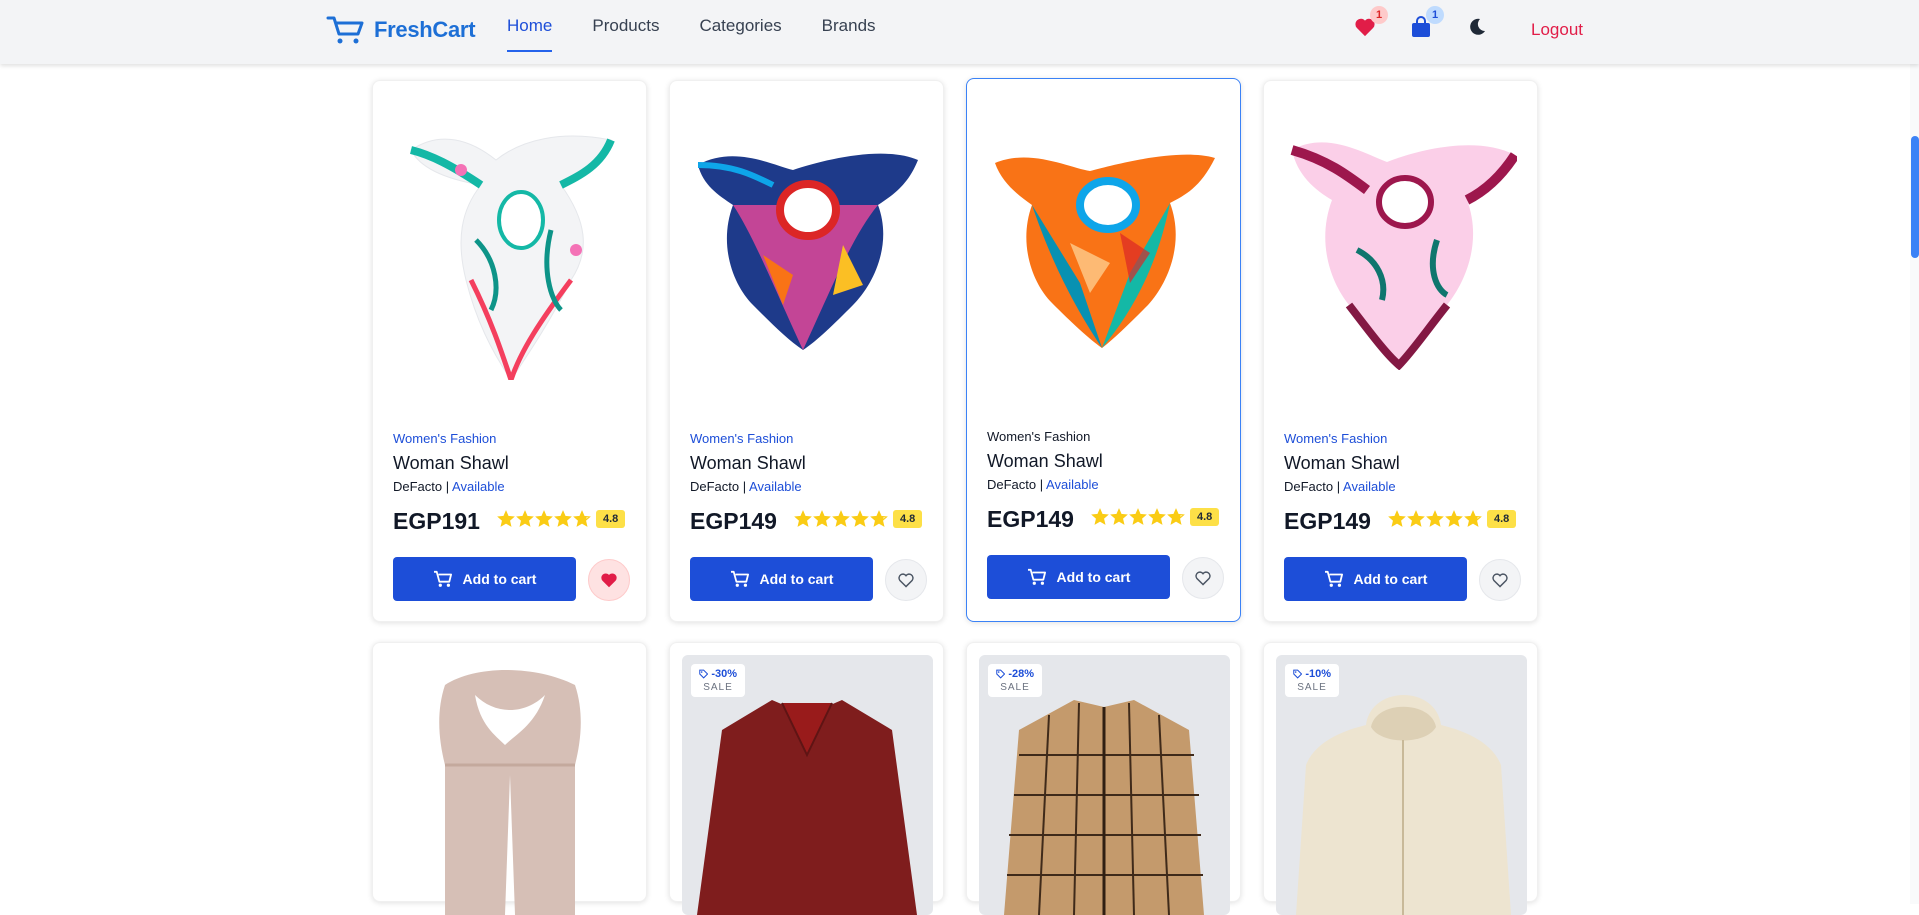  I want to click on cart-button: 1, so click(1426, 23).